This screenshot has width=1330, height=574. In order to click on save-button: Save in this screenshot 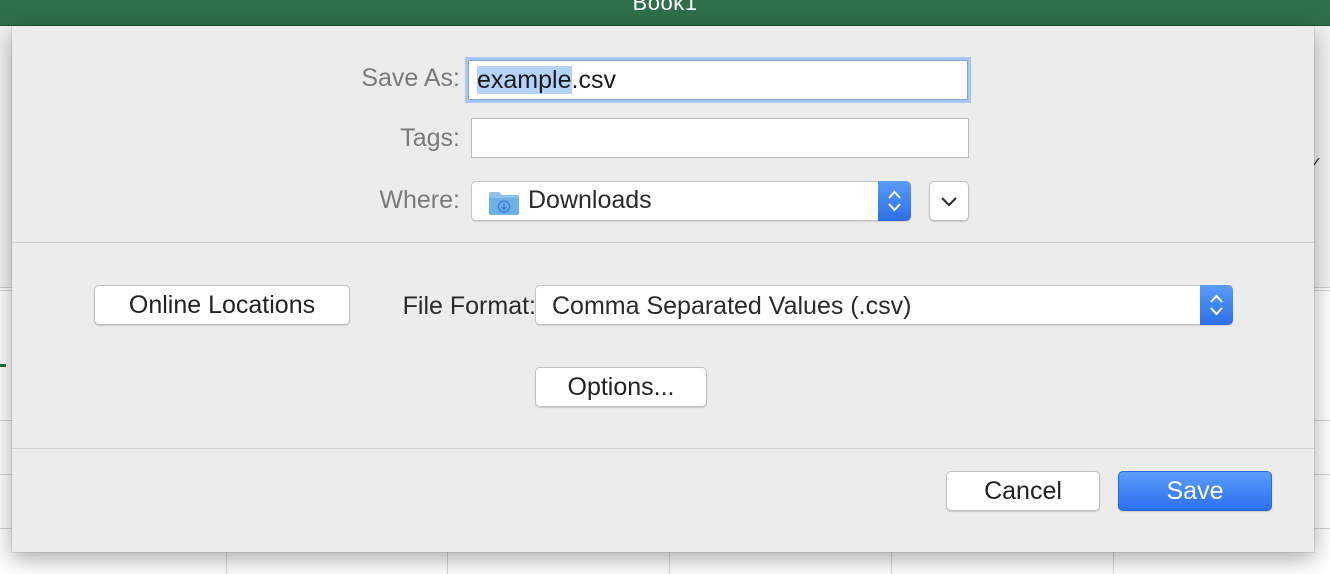, I will do `click(1195, 491)`.